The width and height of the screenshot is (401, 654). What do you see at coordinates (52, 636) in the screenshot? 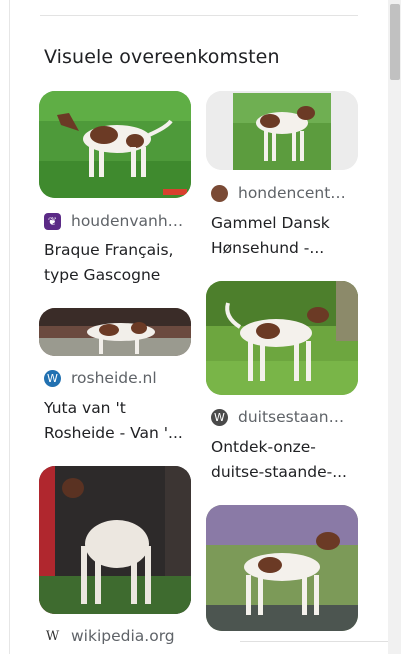
I see `wikipedia-icon: W` at bounding box center [52, 636].